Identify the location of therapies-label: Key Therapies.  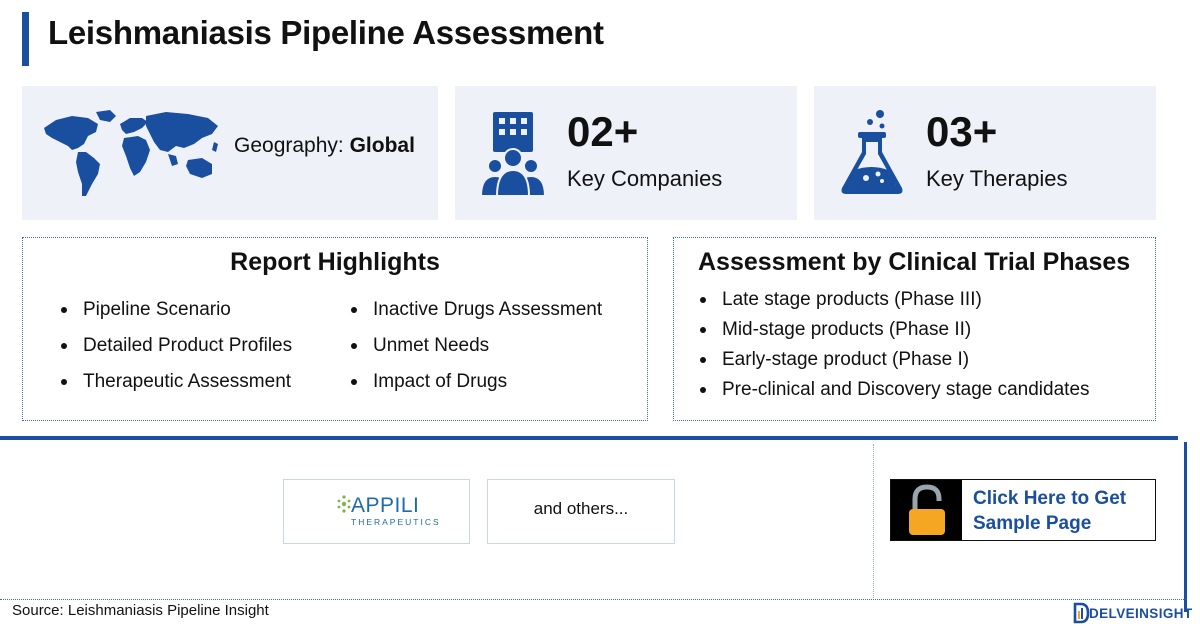
(997, 178).